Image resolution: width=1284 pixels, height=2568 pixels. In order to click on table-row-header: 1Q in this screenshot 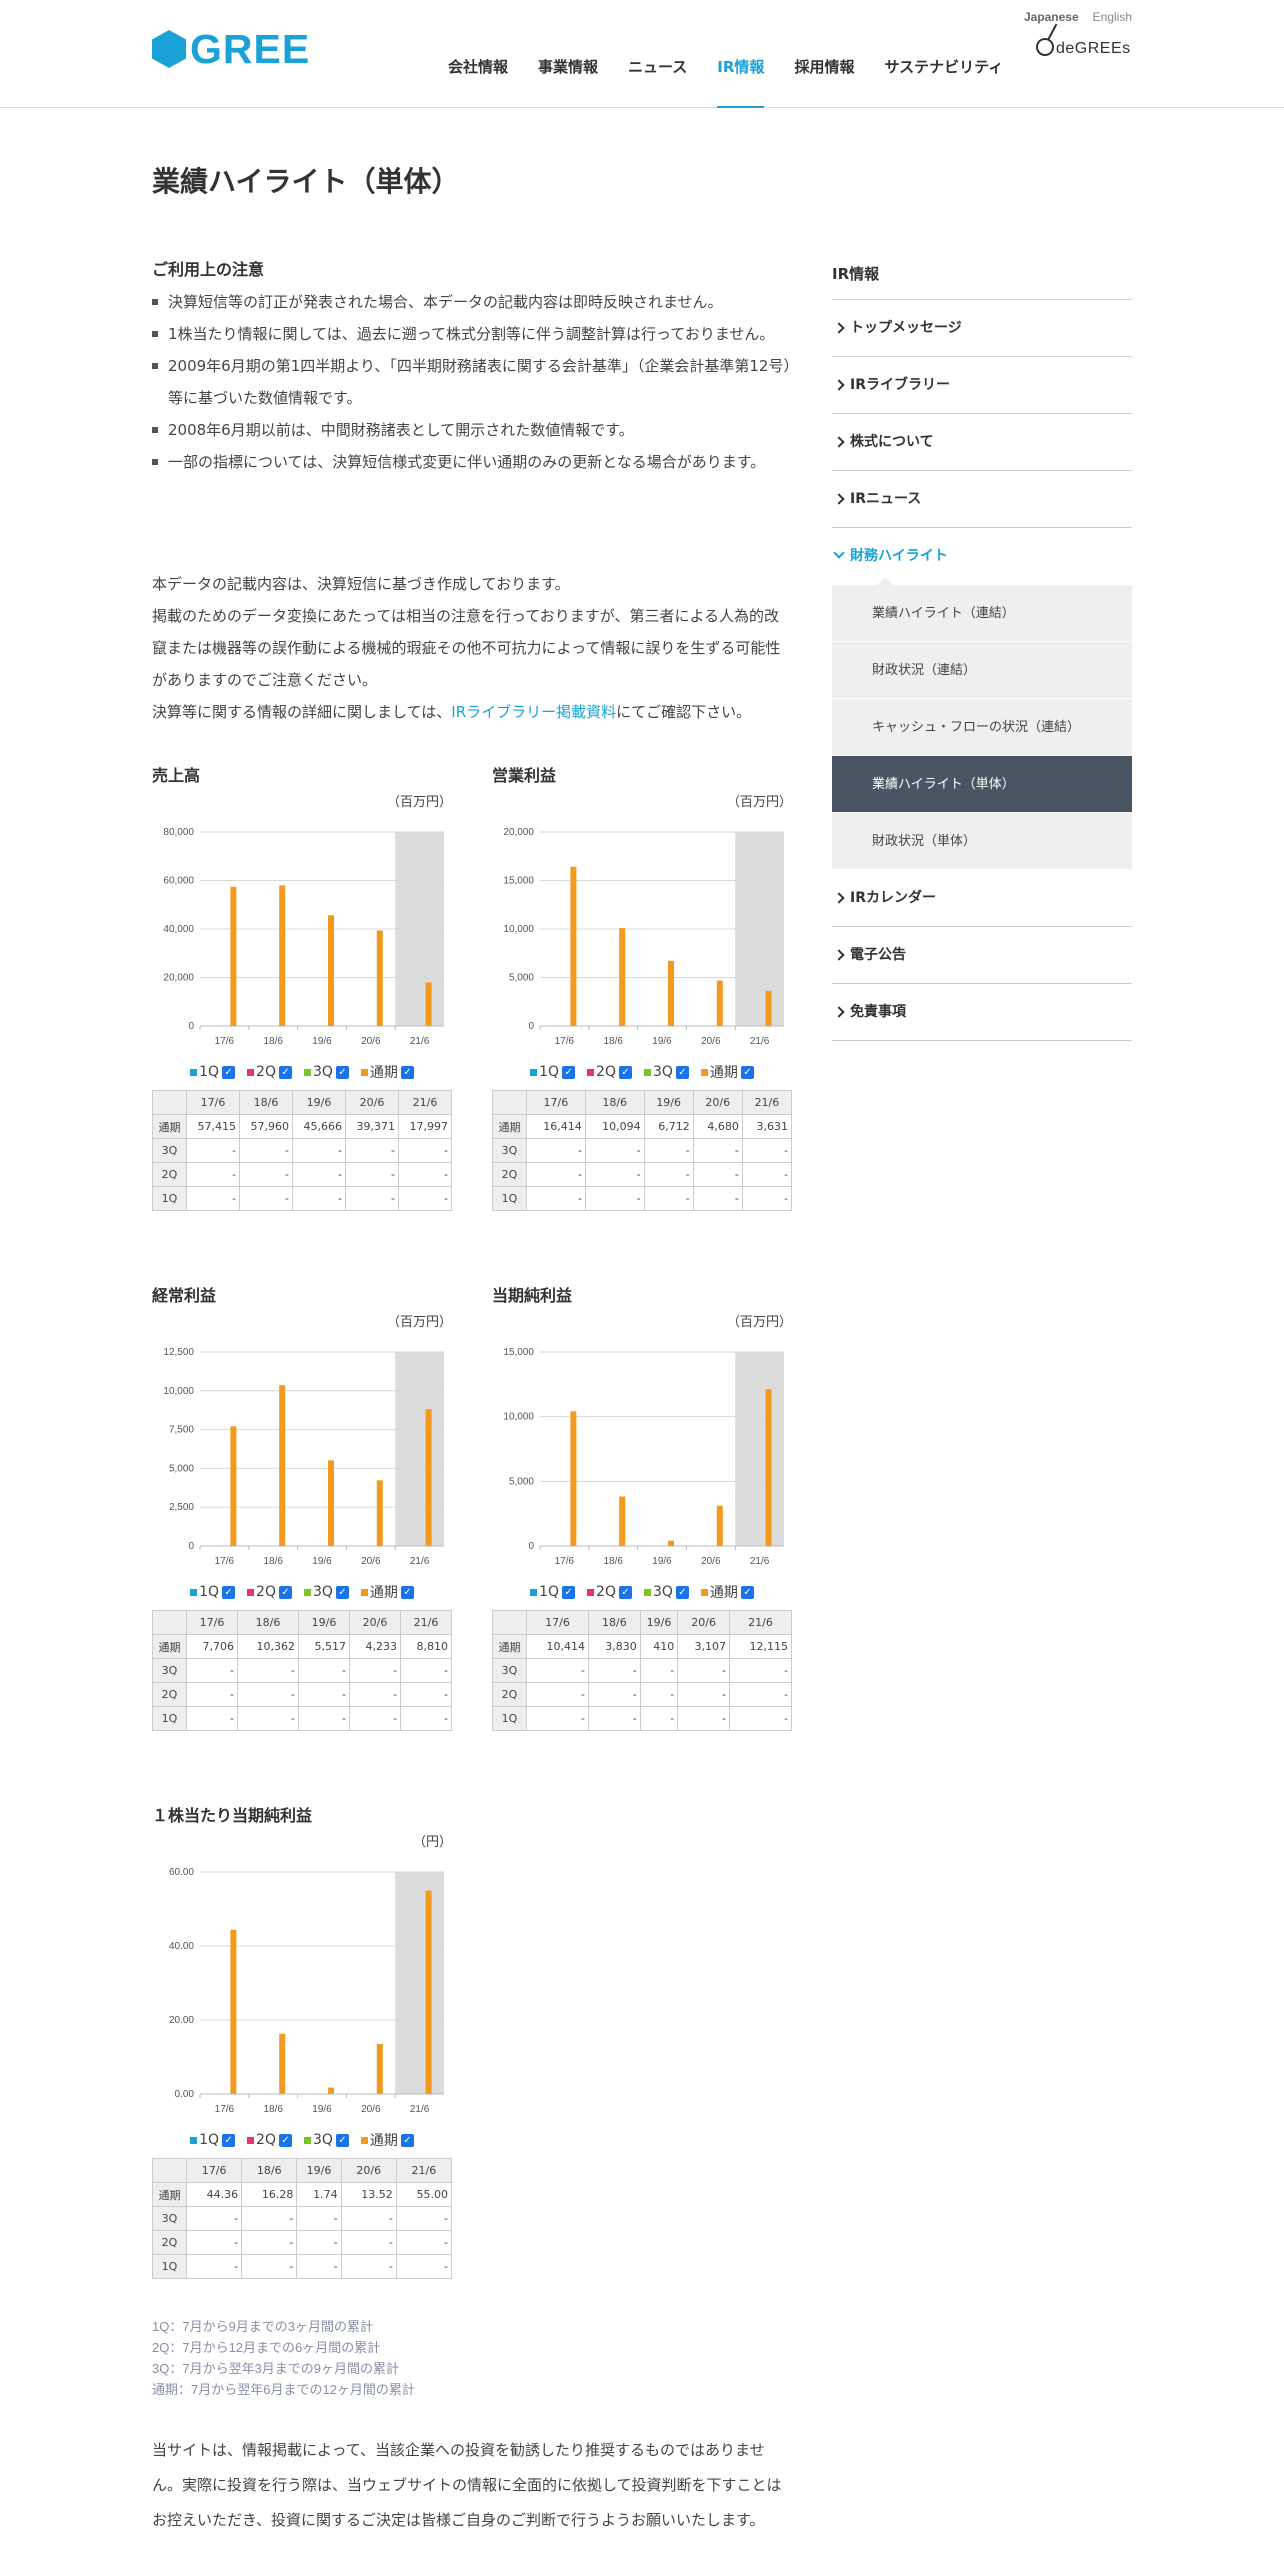, I will do `click(169, 1198)`.